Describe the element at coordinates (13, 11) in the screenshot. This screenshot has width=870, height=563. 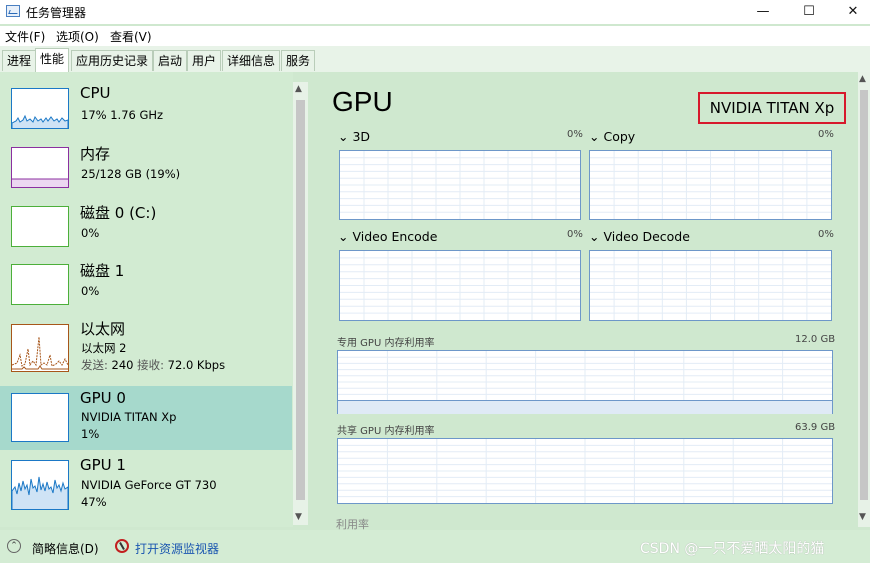
I see `task-manager-icon` at that location.